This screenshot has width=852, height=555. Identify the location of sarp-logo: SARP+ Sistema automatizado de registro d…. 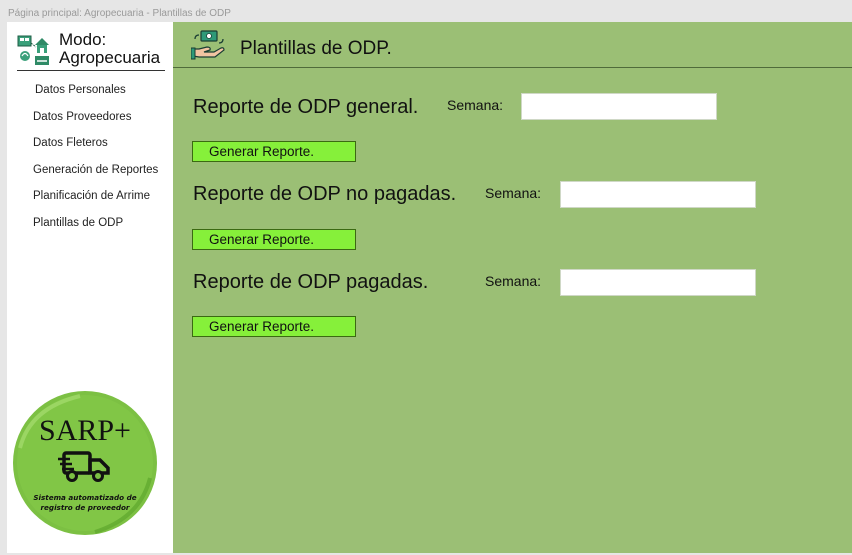
(85, 463).